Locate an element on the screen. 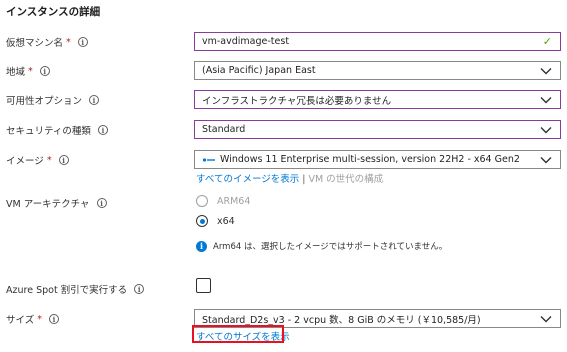 The width and height of the screenshot is (567, 352). arm64-info-note: i Arm64 は、選択したイメージではサポートされていません。 is located at coordinates (321, 246).